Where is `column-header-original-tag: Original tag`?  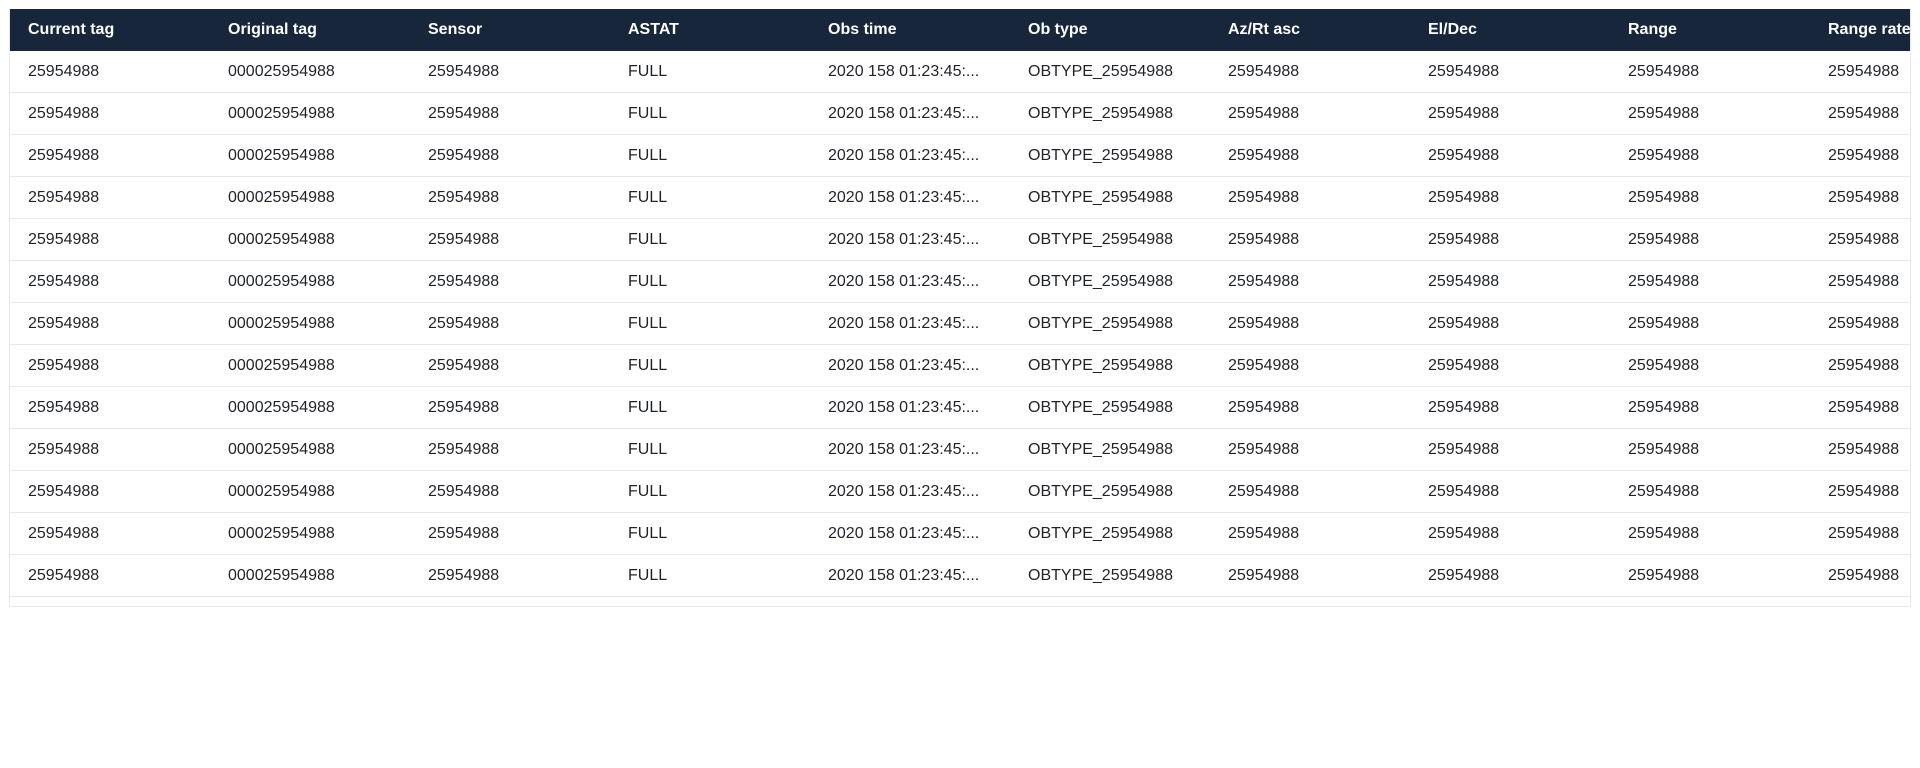 column-header-original-tag: Original tag is located at coordinates (310, 30).